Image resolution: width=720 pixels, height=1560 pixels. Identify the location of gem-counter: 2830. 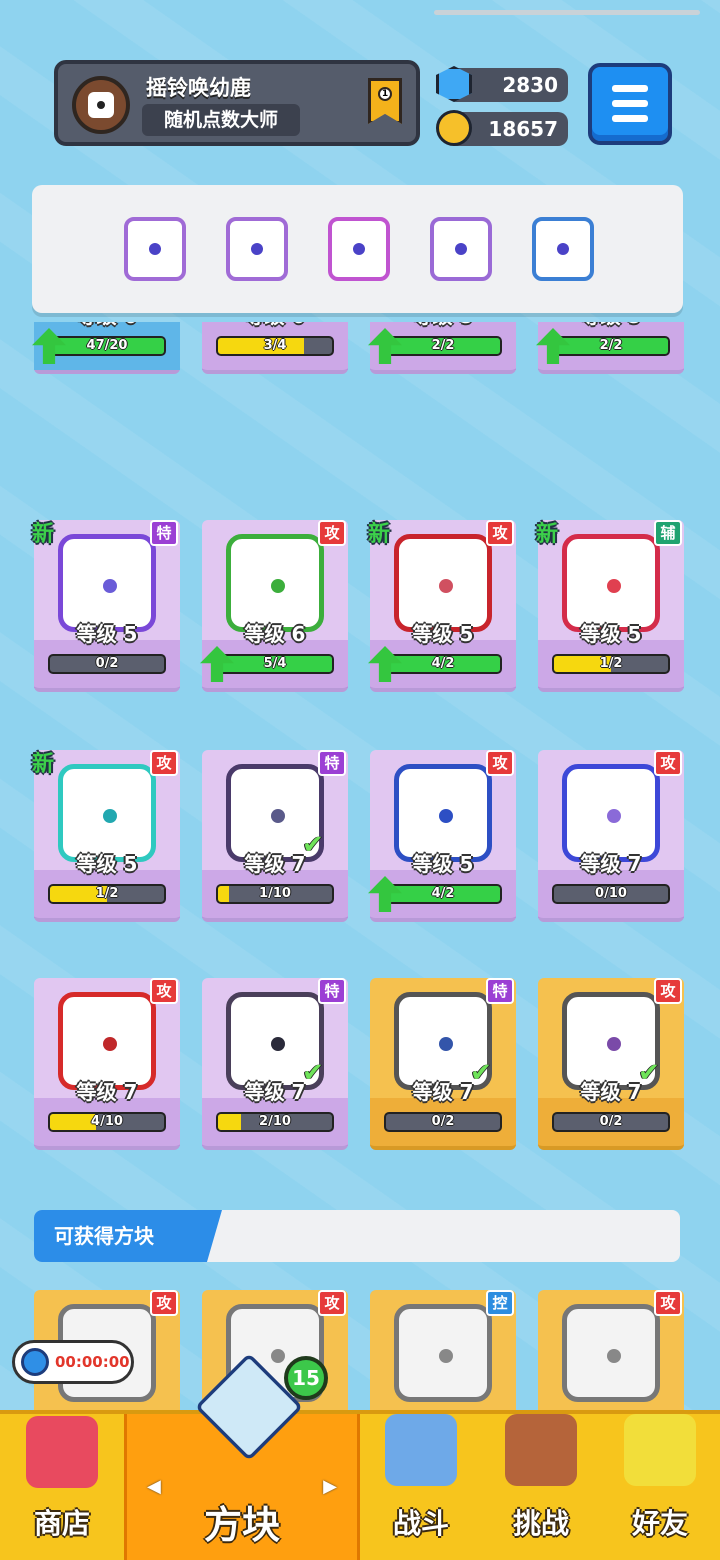
(502, 84).